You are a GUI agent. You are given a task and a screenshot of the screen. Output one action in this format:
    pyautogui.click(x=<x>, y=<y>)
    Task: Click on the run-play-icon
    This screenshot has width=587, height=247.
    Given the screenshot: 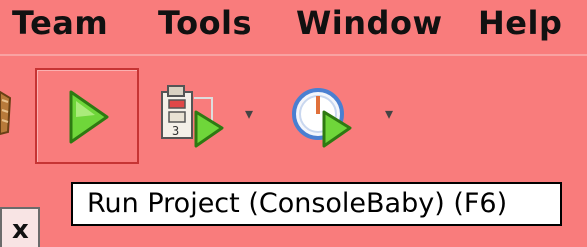 What is the action you would take?
    pyautogui.click(x=89, y=117)
    